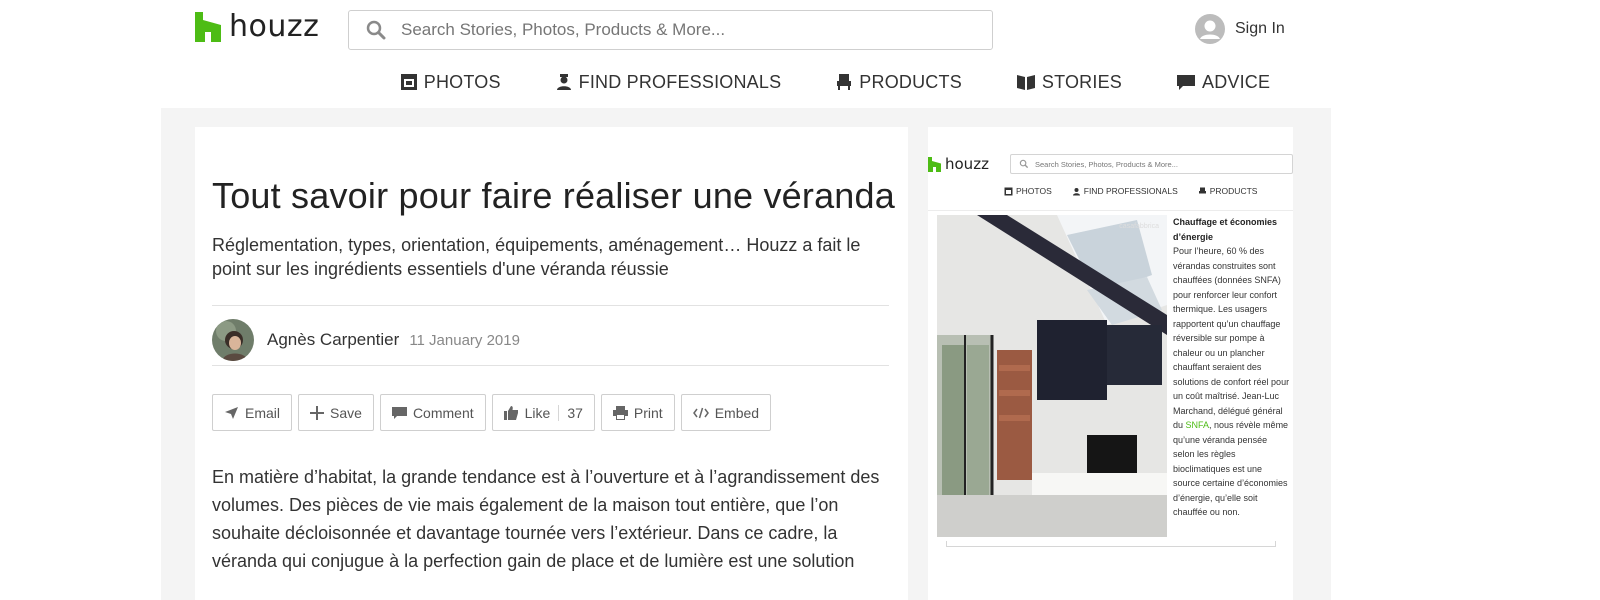 The image size is (1600, 600). I want to click on author-photo, so click(233, 340).